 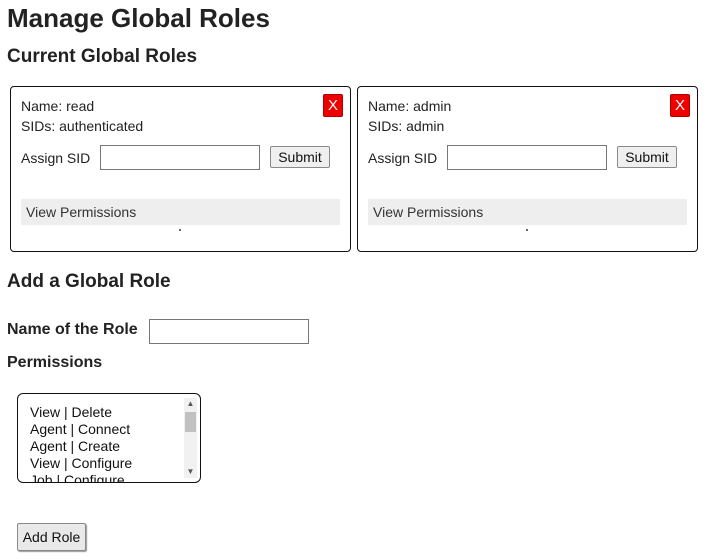 I want to click on role-sids-text: SIDs: admin, so click(x=406, y=126).